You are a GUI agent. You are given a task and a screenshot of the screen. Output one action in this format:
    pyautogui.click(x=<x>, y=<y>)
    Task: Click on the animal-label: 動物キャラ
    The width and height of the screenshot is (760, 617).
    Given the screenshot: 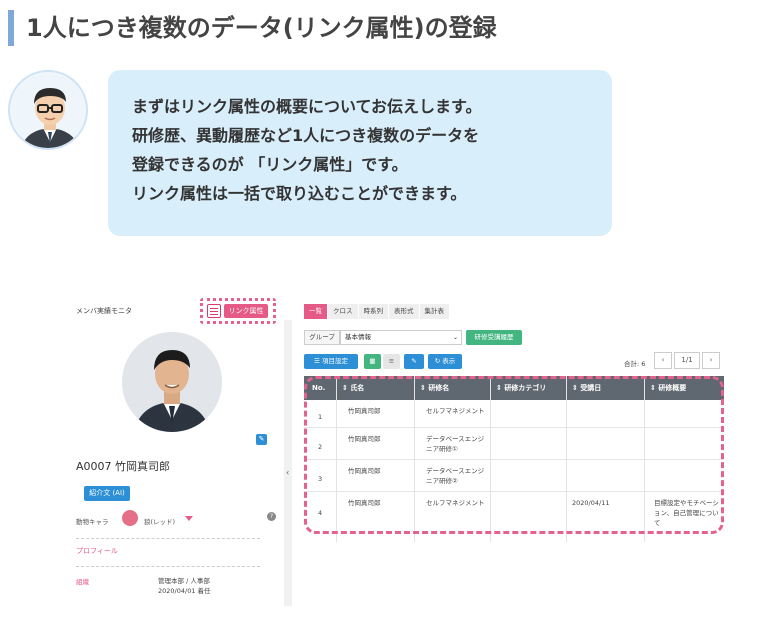 What is the action you would take?
    pyautogui.click(x=92, y=522)
    